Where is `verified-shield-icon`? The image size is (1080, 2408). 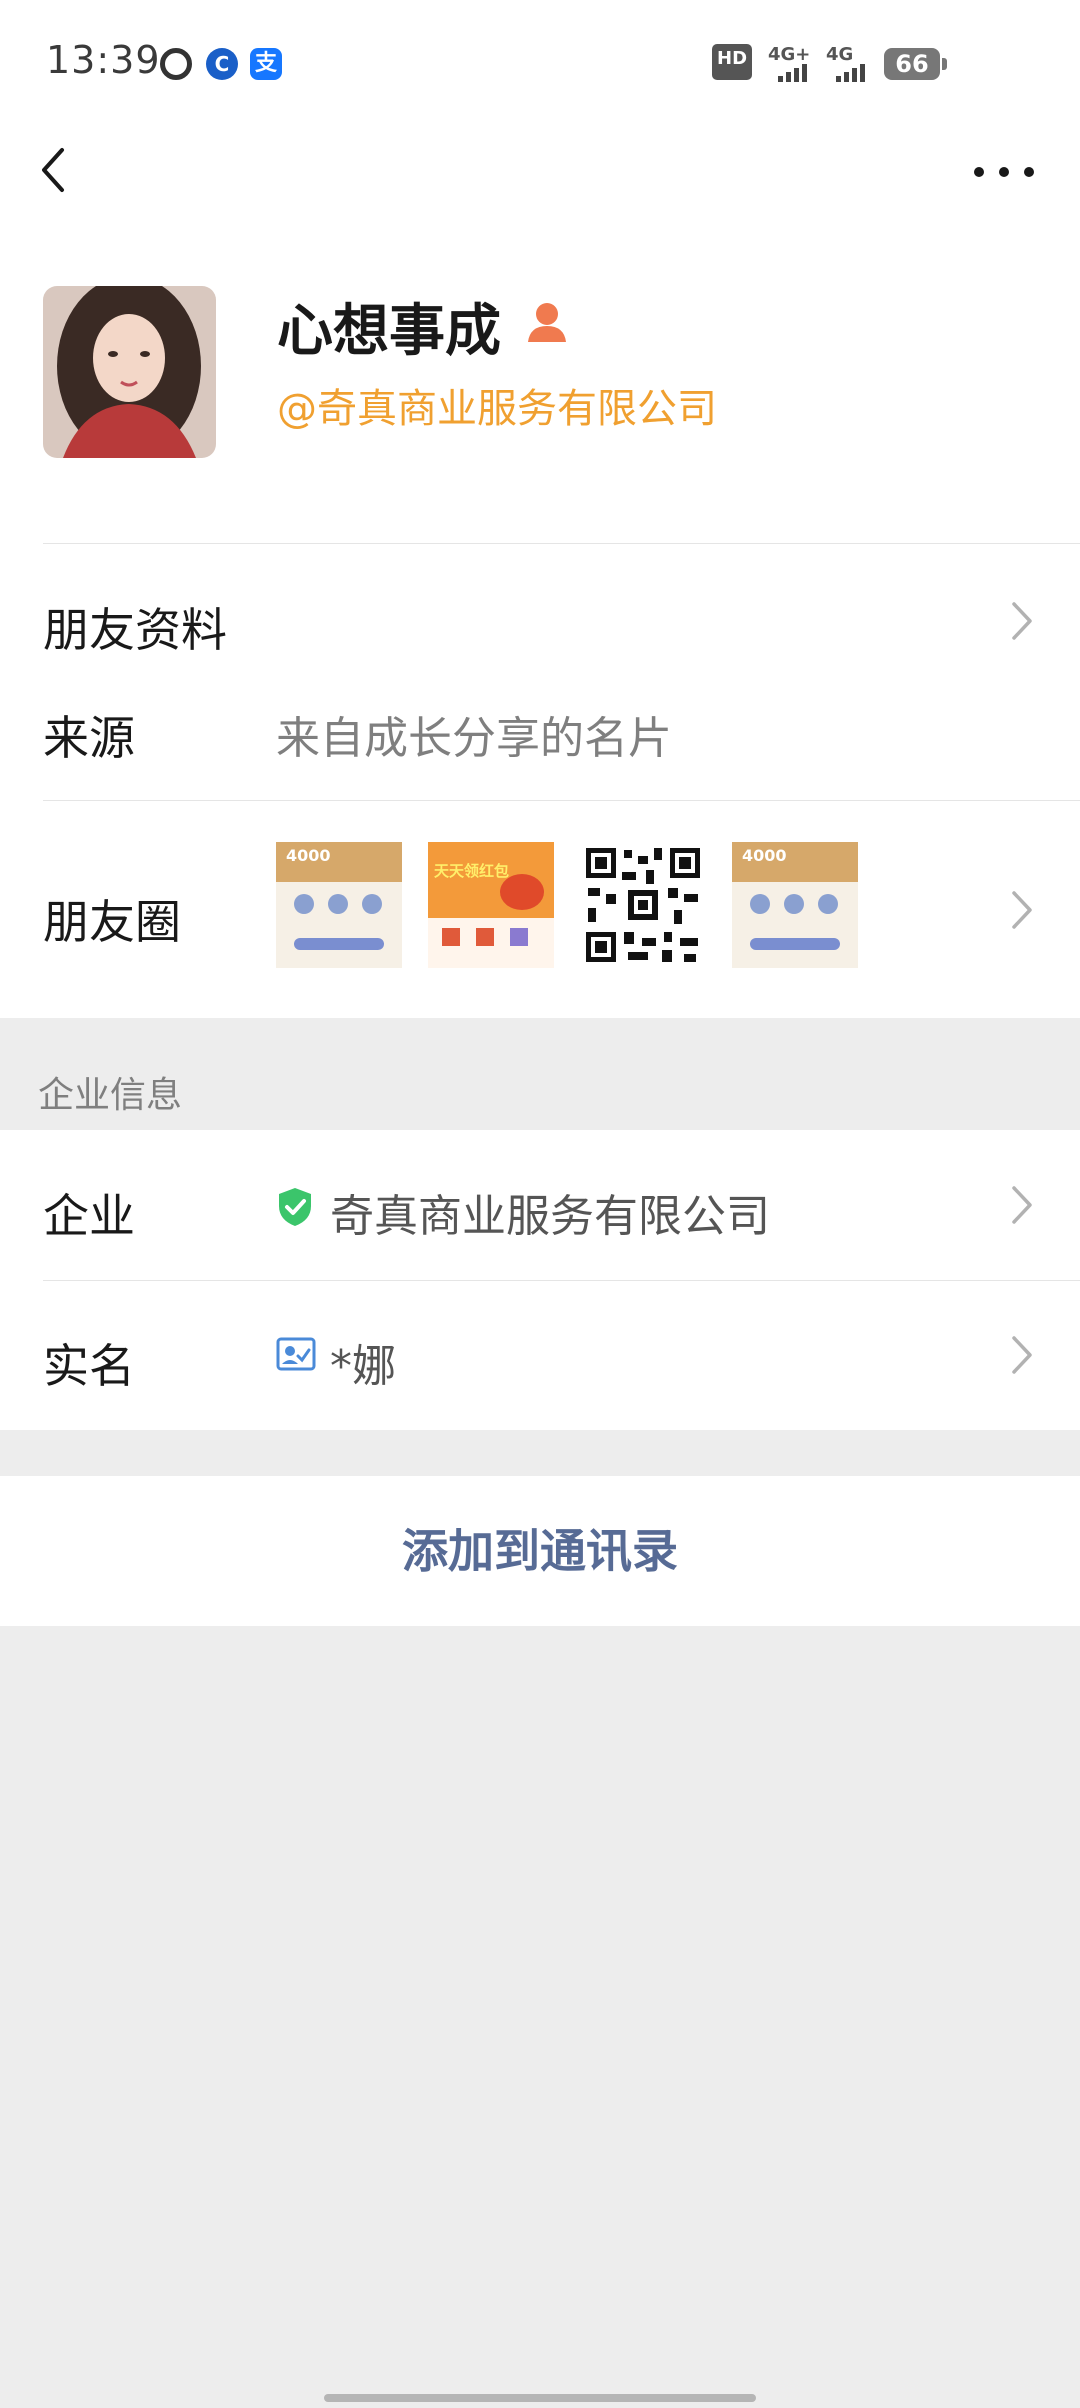
verified-shield-icon is located at coordinates (295, 1207).